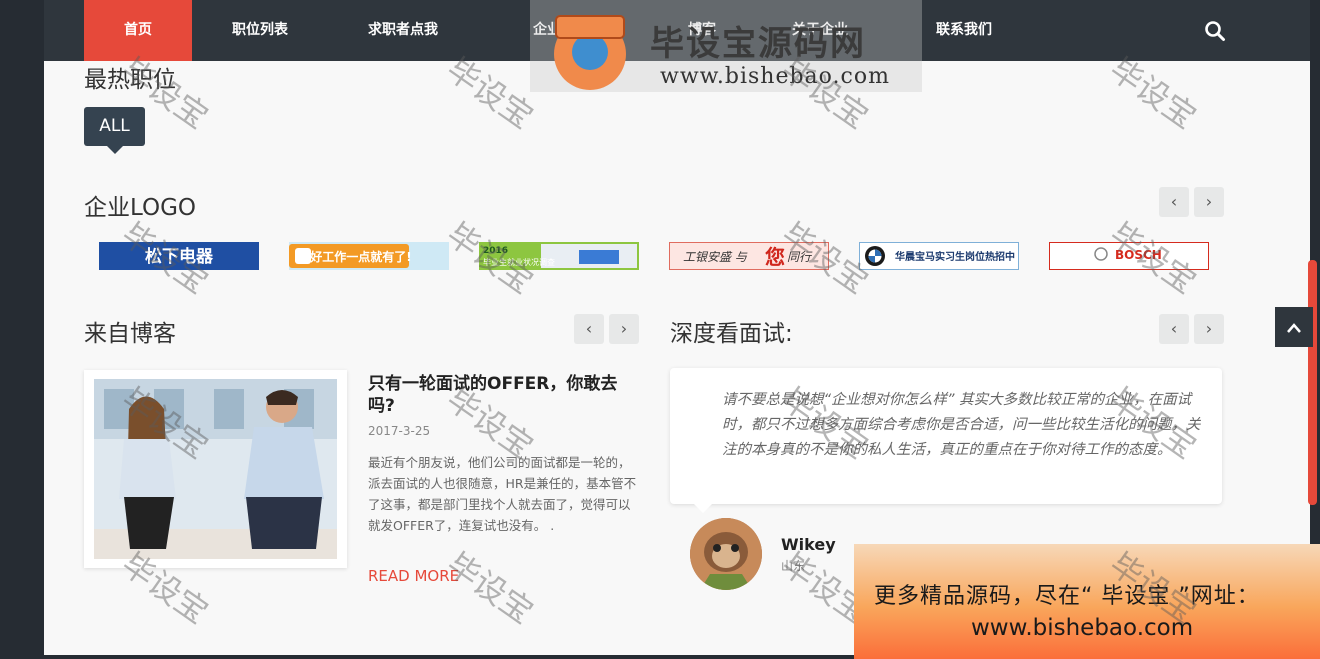 The image size is (1320, 659). Describe the element at coordinates (413, 576) in the screenshot. I see `read-more-link: READ MORE` at that location.